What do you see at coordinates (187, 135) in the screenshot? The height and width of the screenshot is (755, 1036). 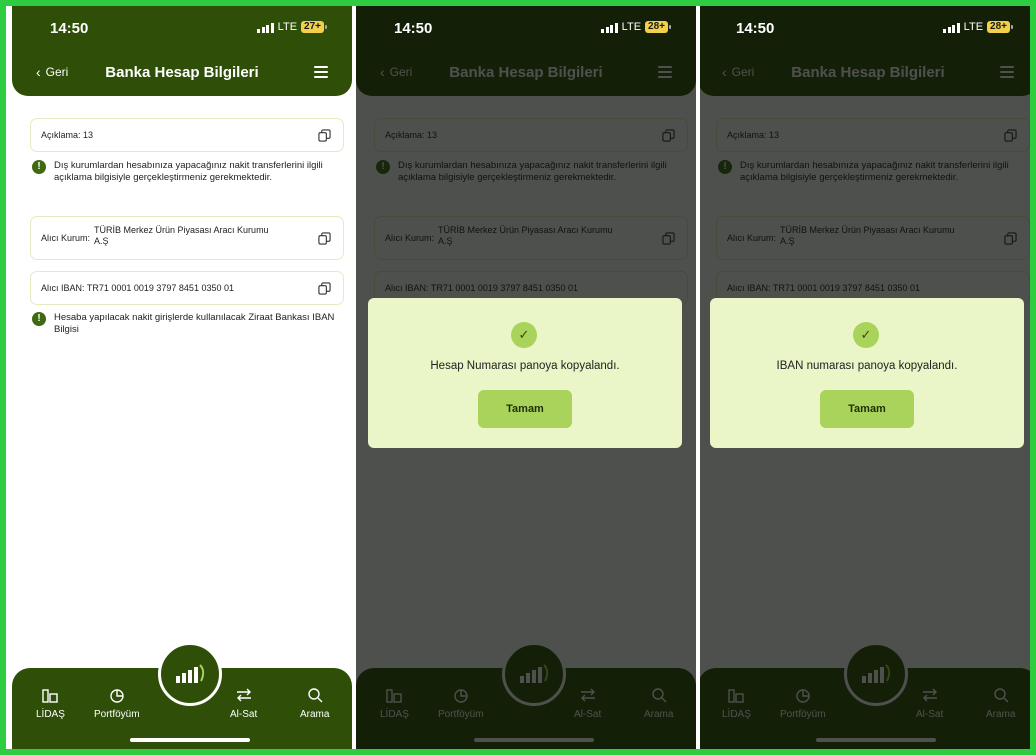 I see `aciklama-card: Açıklama: 13` at bounding box center [187, 135].